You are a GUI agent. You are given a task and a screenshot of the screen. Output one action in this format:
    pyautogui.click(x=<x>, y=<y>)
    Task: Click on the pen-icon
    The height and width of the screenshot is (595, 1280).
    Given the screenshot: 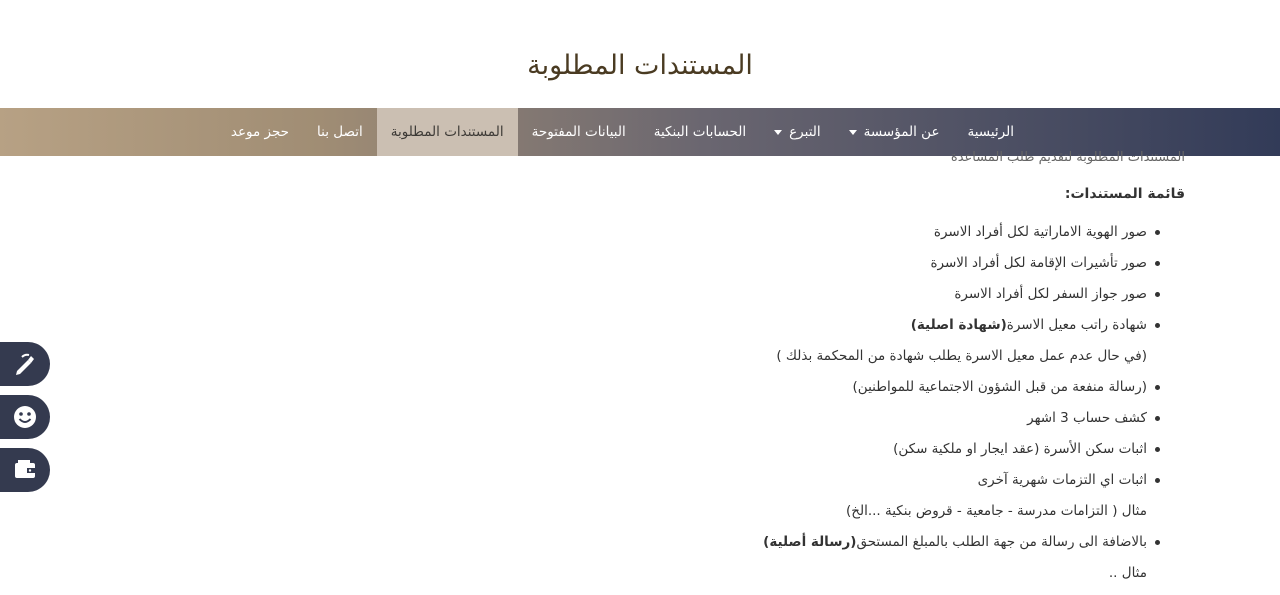 What is the action you would take?
    pyautogui.click(x=25, y=364)
    